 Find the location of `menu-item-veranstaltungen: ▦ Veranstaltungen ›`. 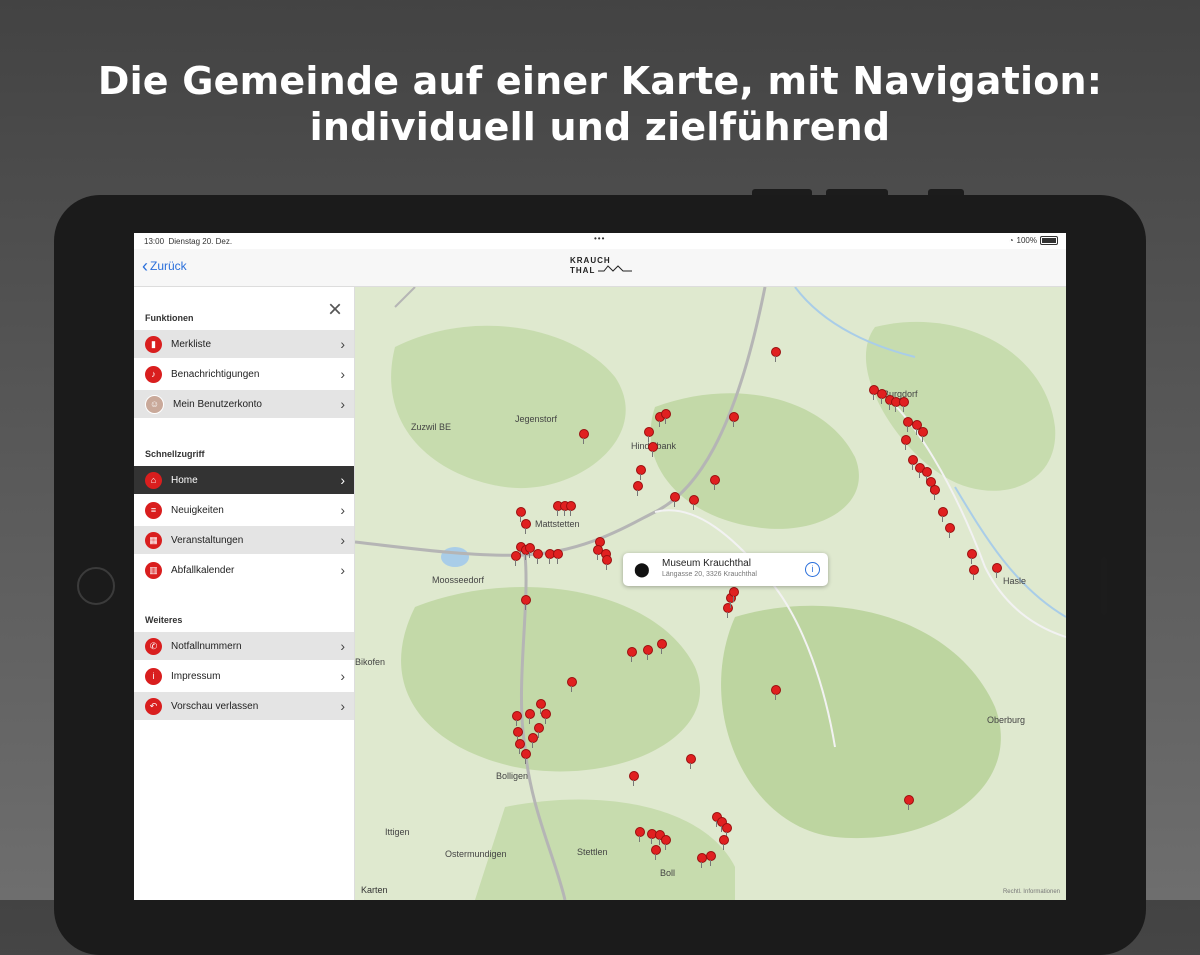

menu-item-veranstaltungen: ▦ Veranstaltungen › is located at coordinates (244, 540).